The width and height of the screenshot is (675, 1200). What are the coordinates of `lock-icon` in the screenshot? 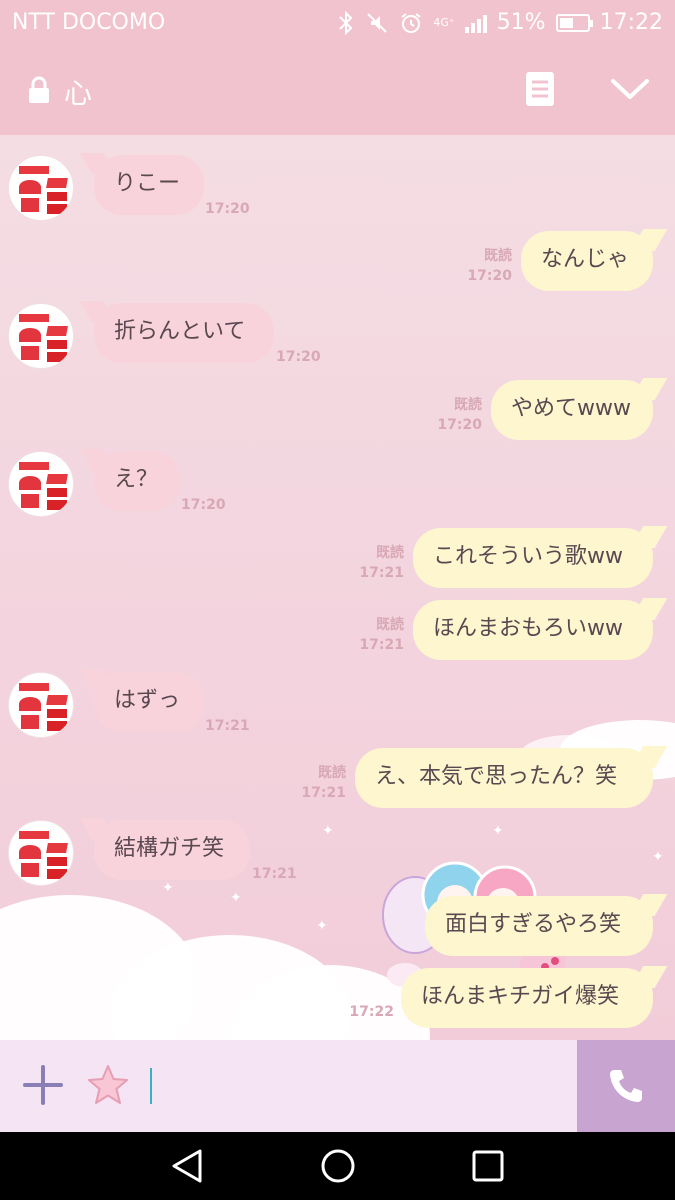 It's located at (39, 89).